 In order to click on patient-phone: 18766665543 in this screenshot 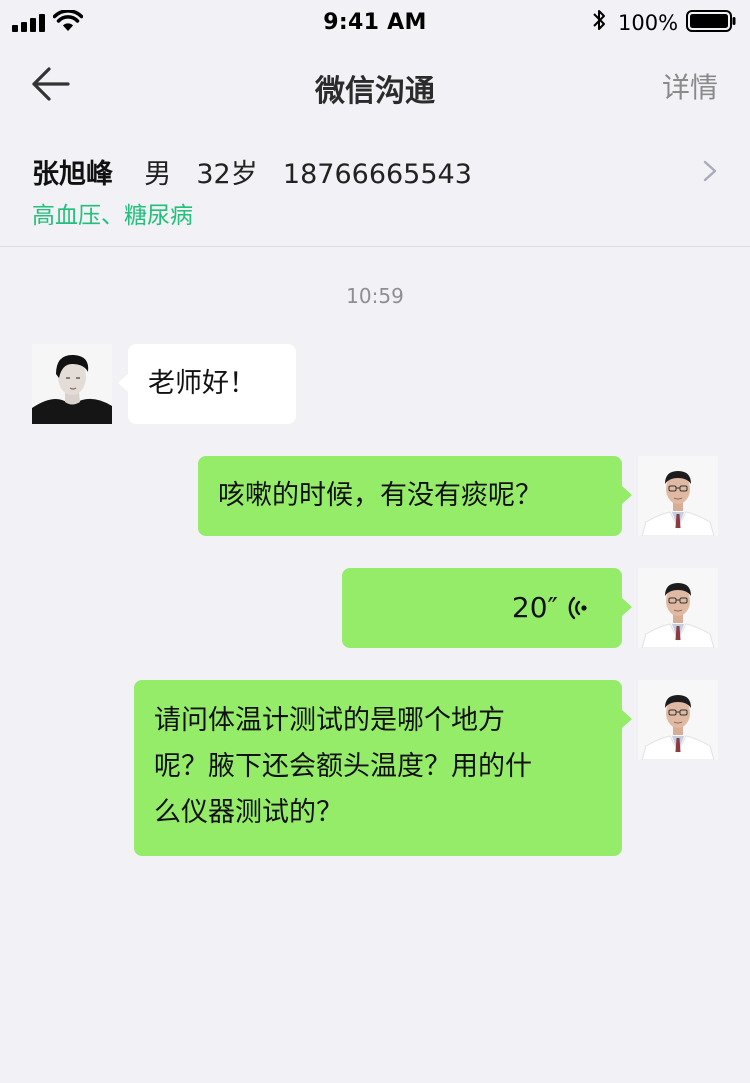, I will do `click(377, 174)`.